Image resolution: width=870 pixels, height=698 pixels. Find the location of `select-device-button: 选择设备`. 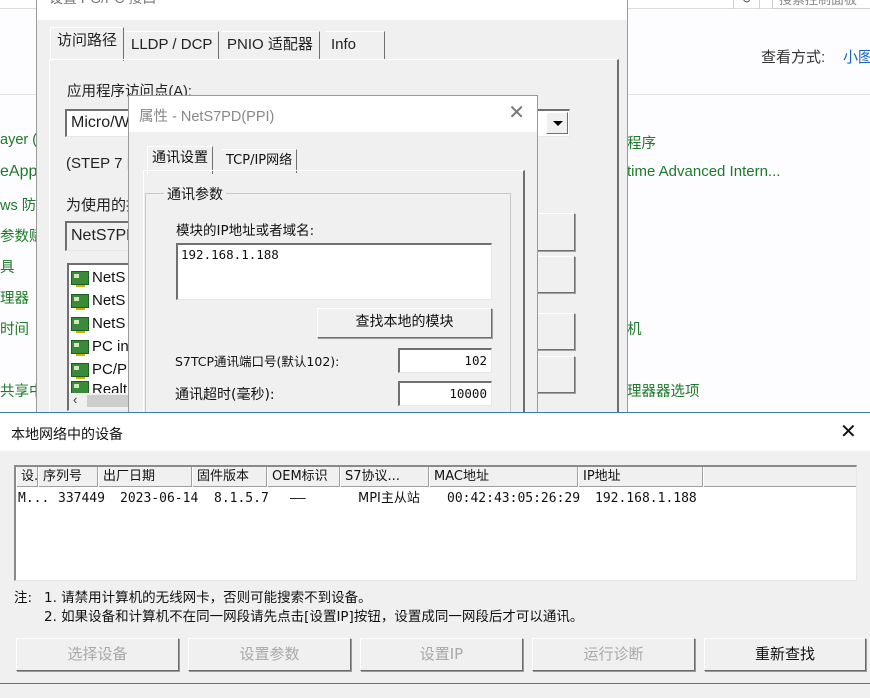

select-device-button: 选择设备 is located at coordinates (97, 654).